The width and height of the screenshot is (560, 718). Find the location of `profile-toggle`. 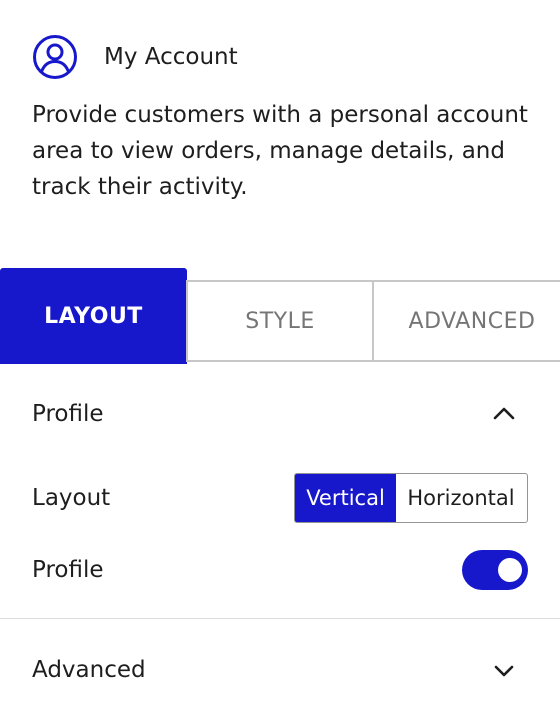

profile-toggle is located at coordinates (495, 570).